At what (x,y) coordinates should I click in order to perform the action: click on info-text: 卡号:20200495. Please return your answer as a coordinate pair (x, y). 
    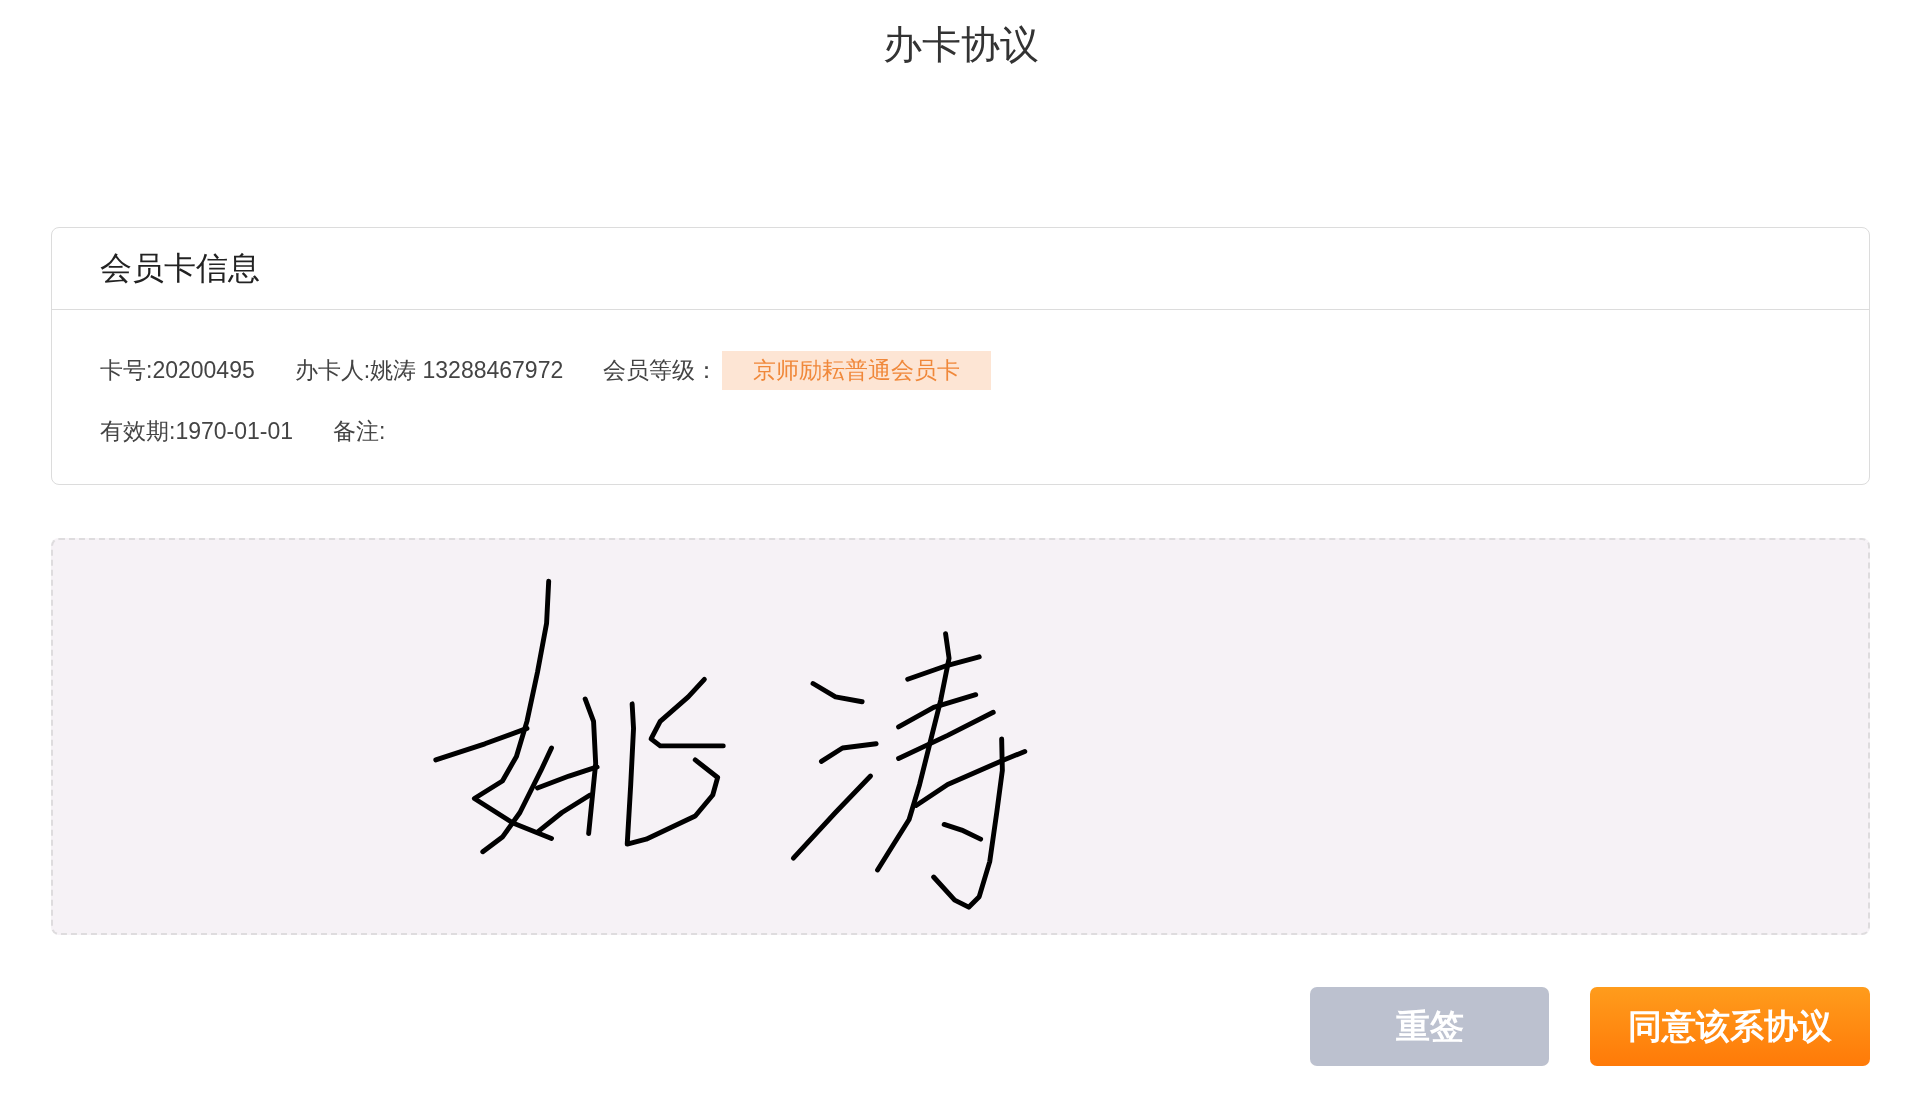
    Looking at the image, I should click on (177, 370).